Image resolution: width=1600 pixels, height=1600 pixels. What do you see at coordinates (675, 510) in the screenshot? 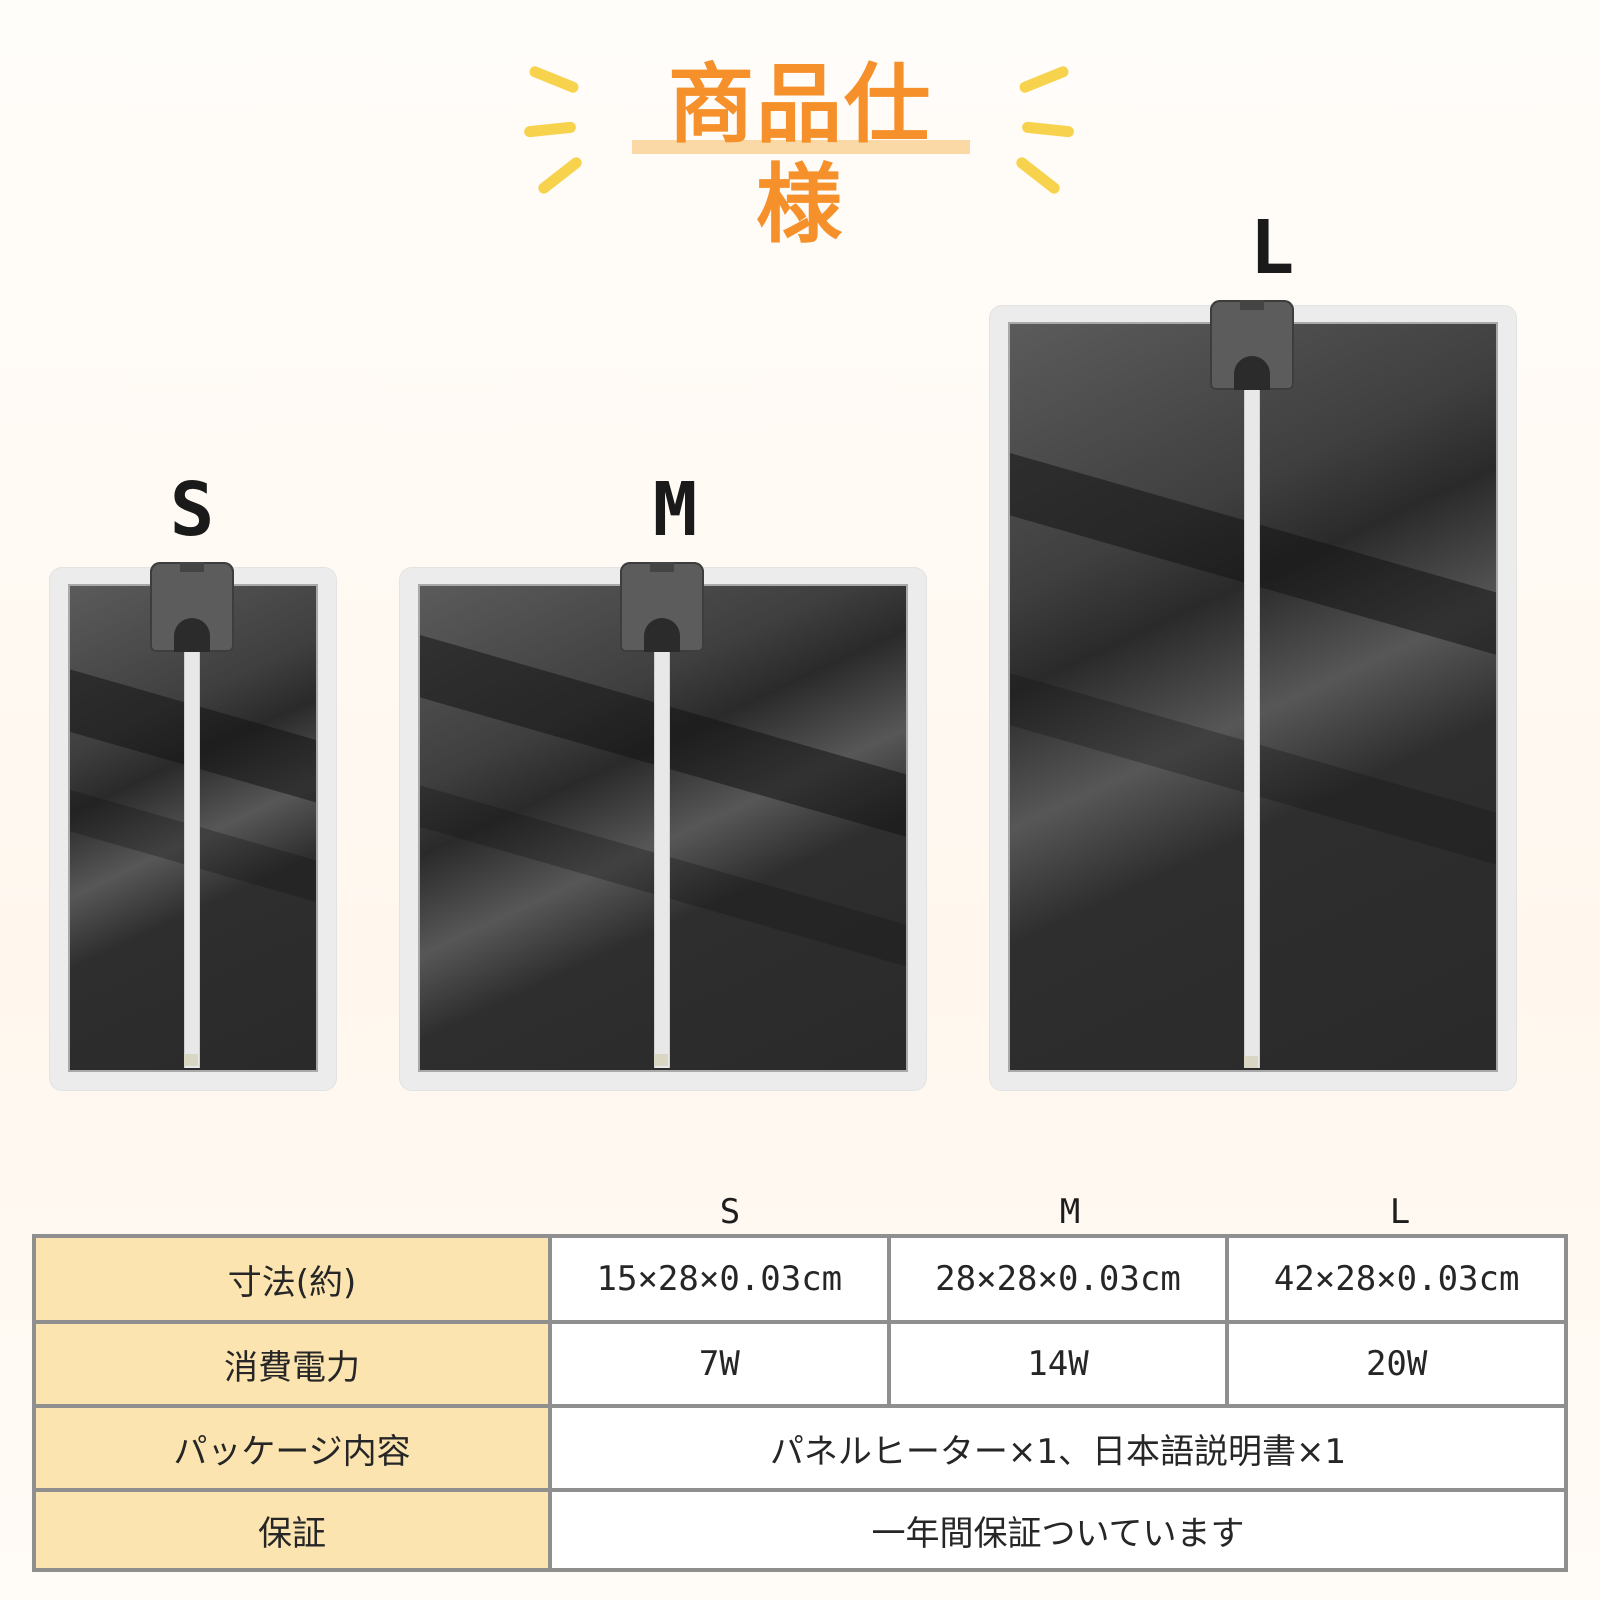
I see `size-label-m: M` at bounding box center [675, 510].